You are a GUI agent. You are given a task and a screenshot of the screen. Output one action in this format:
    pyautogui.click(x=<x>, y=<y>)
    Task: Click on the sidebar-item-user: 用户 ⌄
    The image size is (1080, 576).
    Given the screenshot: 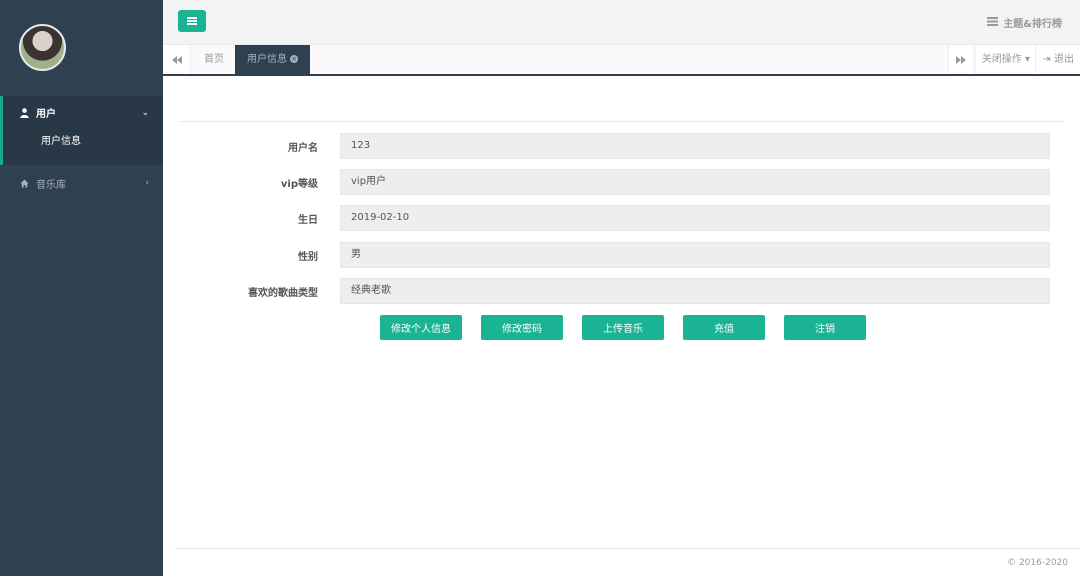 What is the action you would take?
    pyautogui.click(x=81, y=112)
    